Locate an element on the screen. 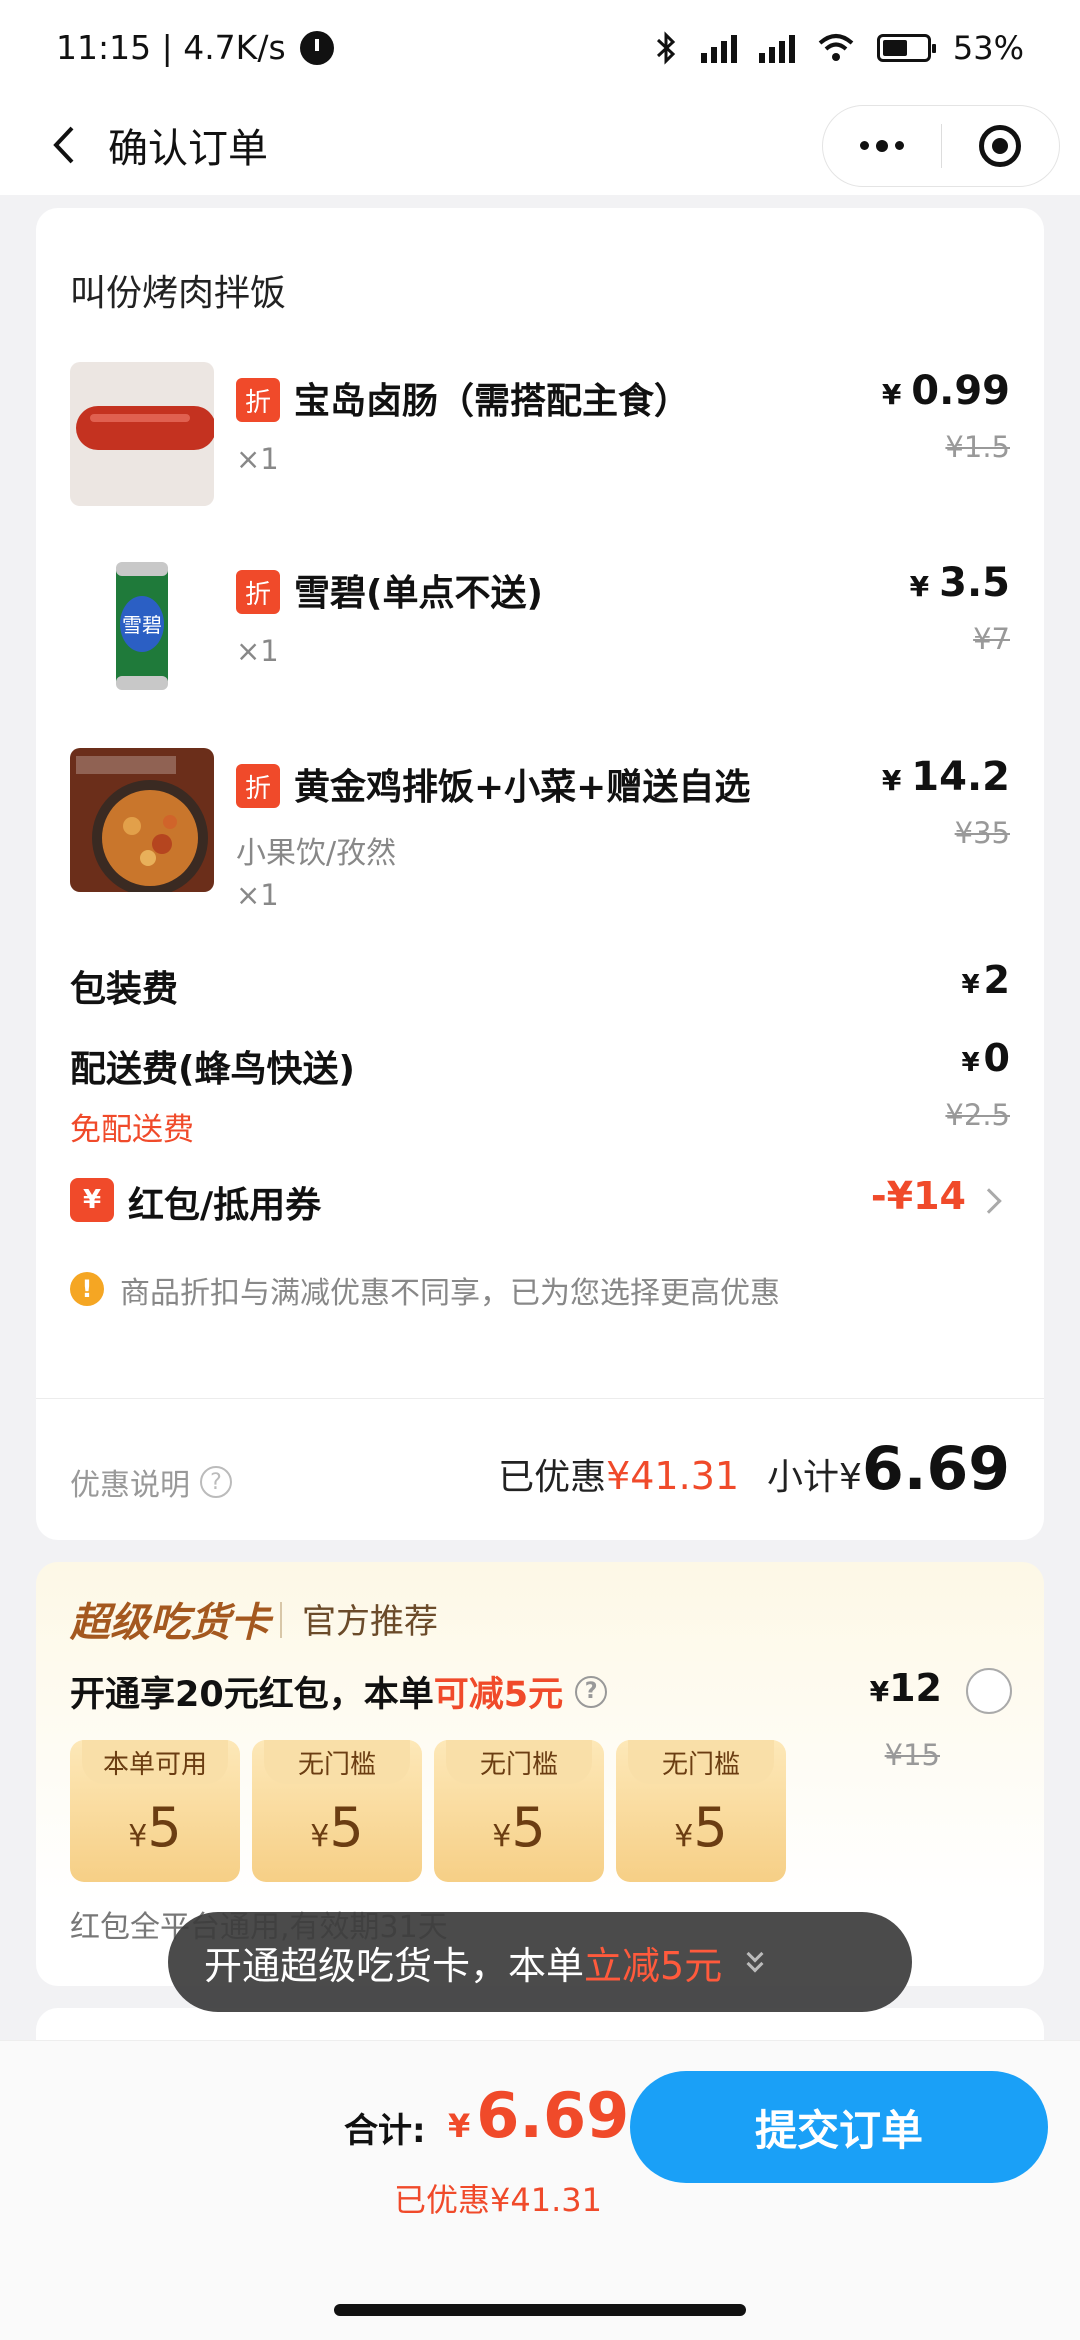  order-item: 折 宝岛卤肠（需搭配主食） ×1 ¥0.99 ¥1.5 is located at coordinates (540, 437).